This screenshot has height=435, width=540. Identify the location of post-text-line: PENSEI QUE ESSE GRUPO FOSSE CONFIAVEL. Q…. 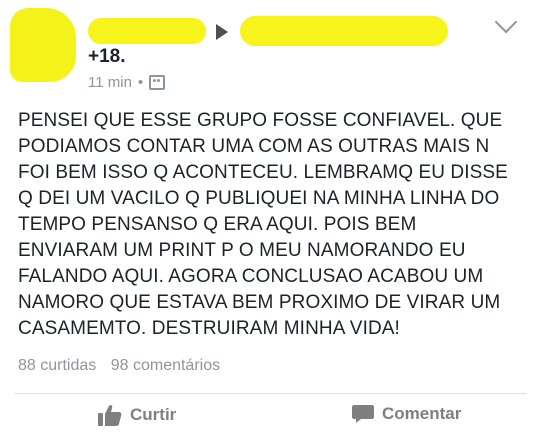
(260, 120).